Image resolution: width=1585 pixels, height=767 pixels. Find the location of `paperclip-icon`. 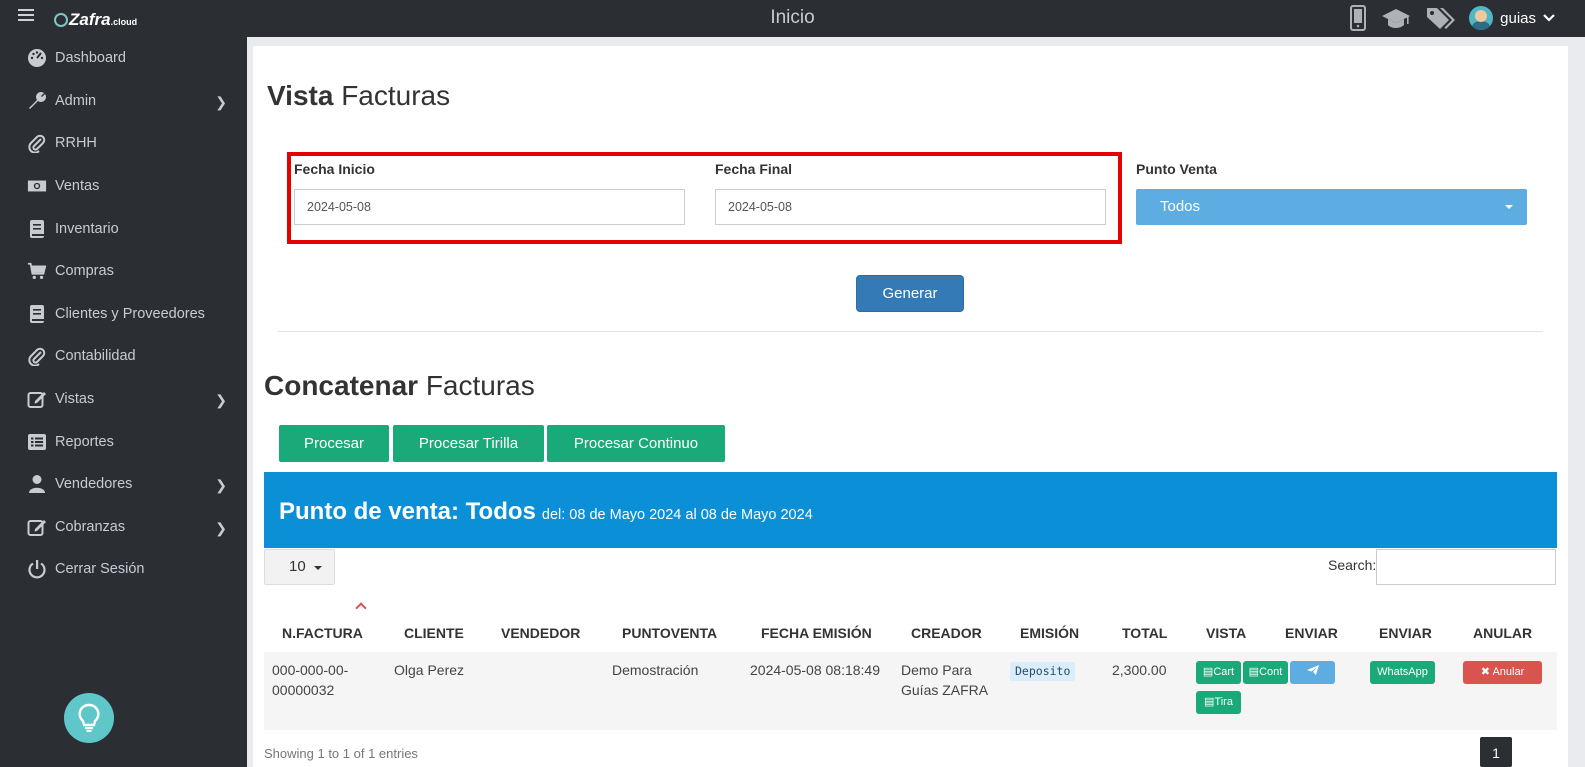

paperclip-icon is located at coordinates (37, 356).